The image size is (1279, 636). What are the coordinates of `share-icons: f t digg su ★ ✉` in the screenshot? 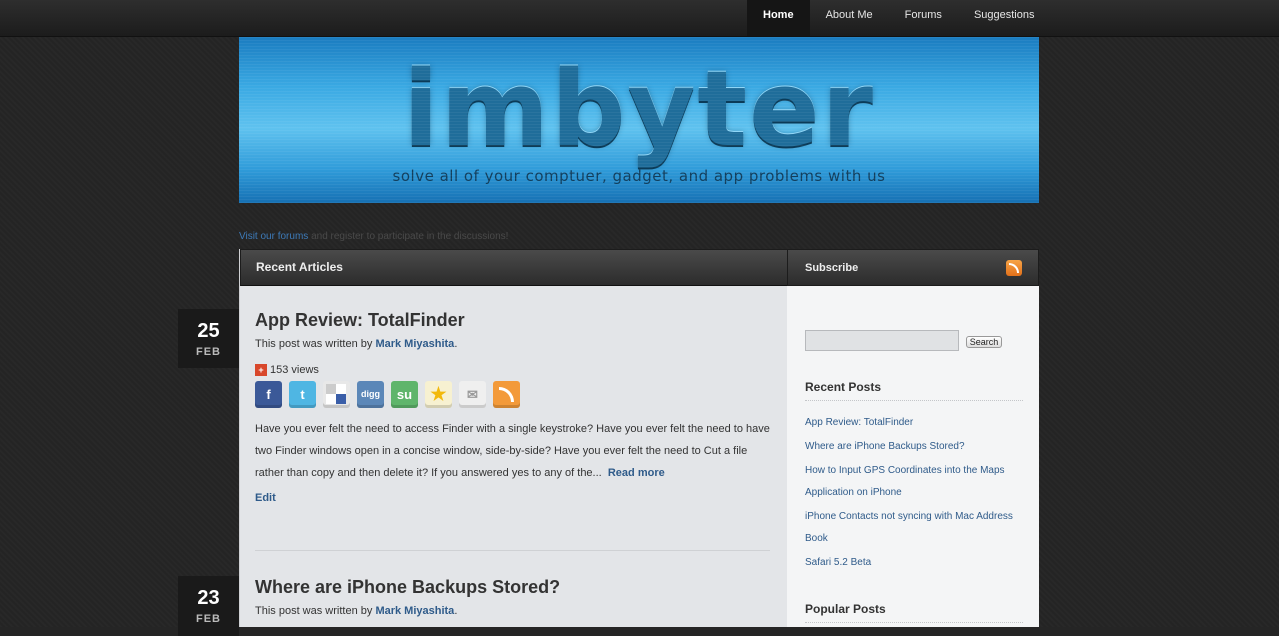 It's located at (512, 394).